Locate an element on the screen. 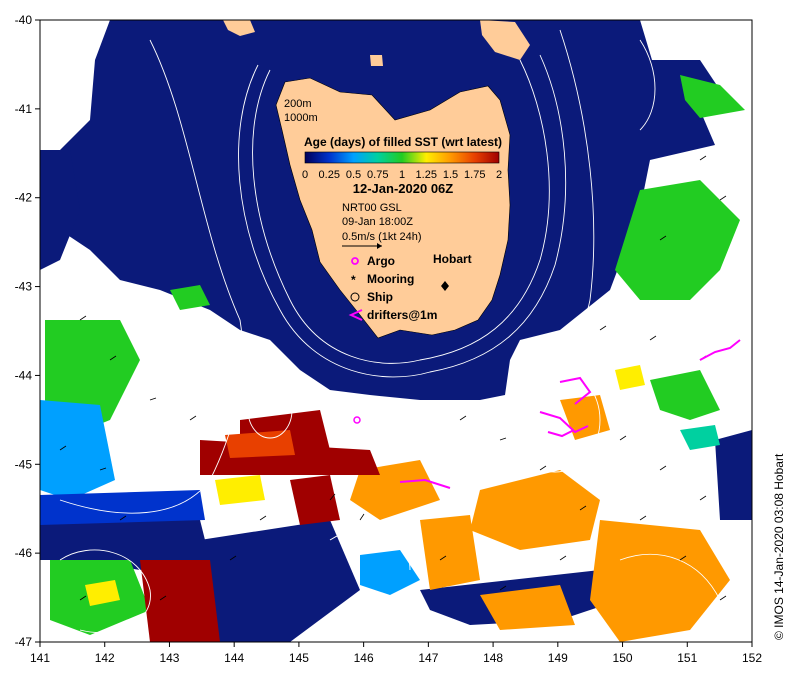 The height and width of the screenshot is (678, 792). legend-argo-label: Argo is located at coordinates (381, 261).